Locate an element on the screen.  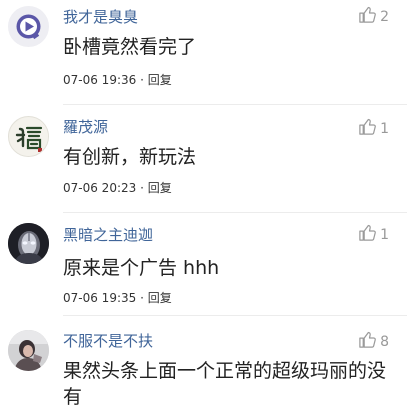
comment-meta: 07-06 19:36 · 回复 is located at coordinates (117, 79).